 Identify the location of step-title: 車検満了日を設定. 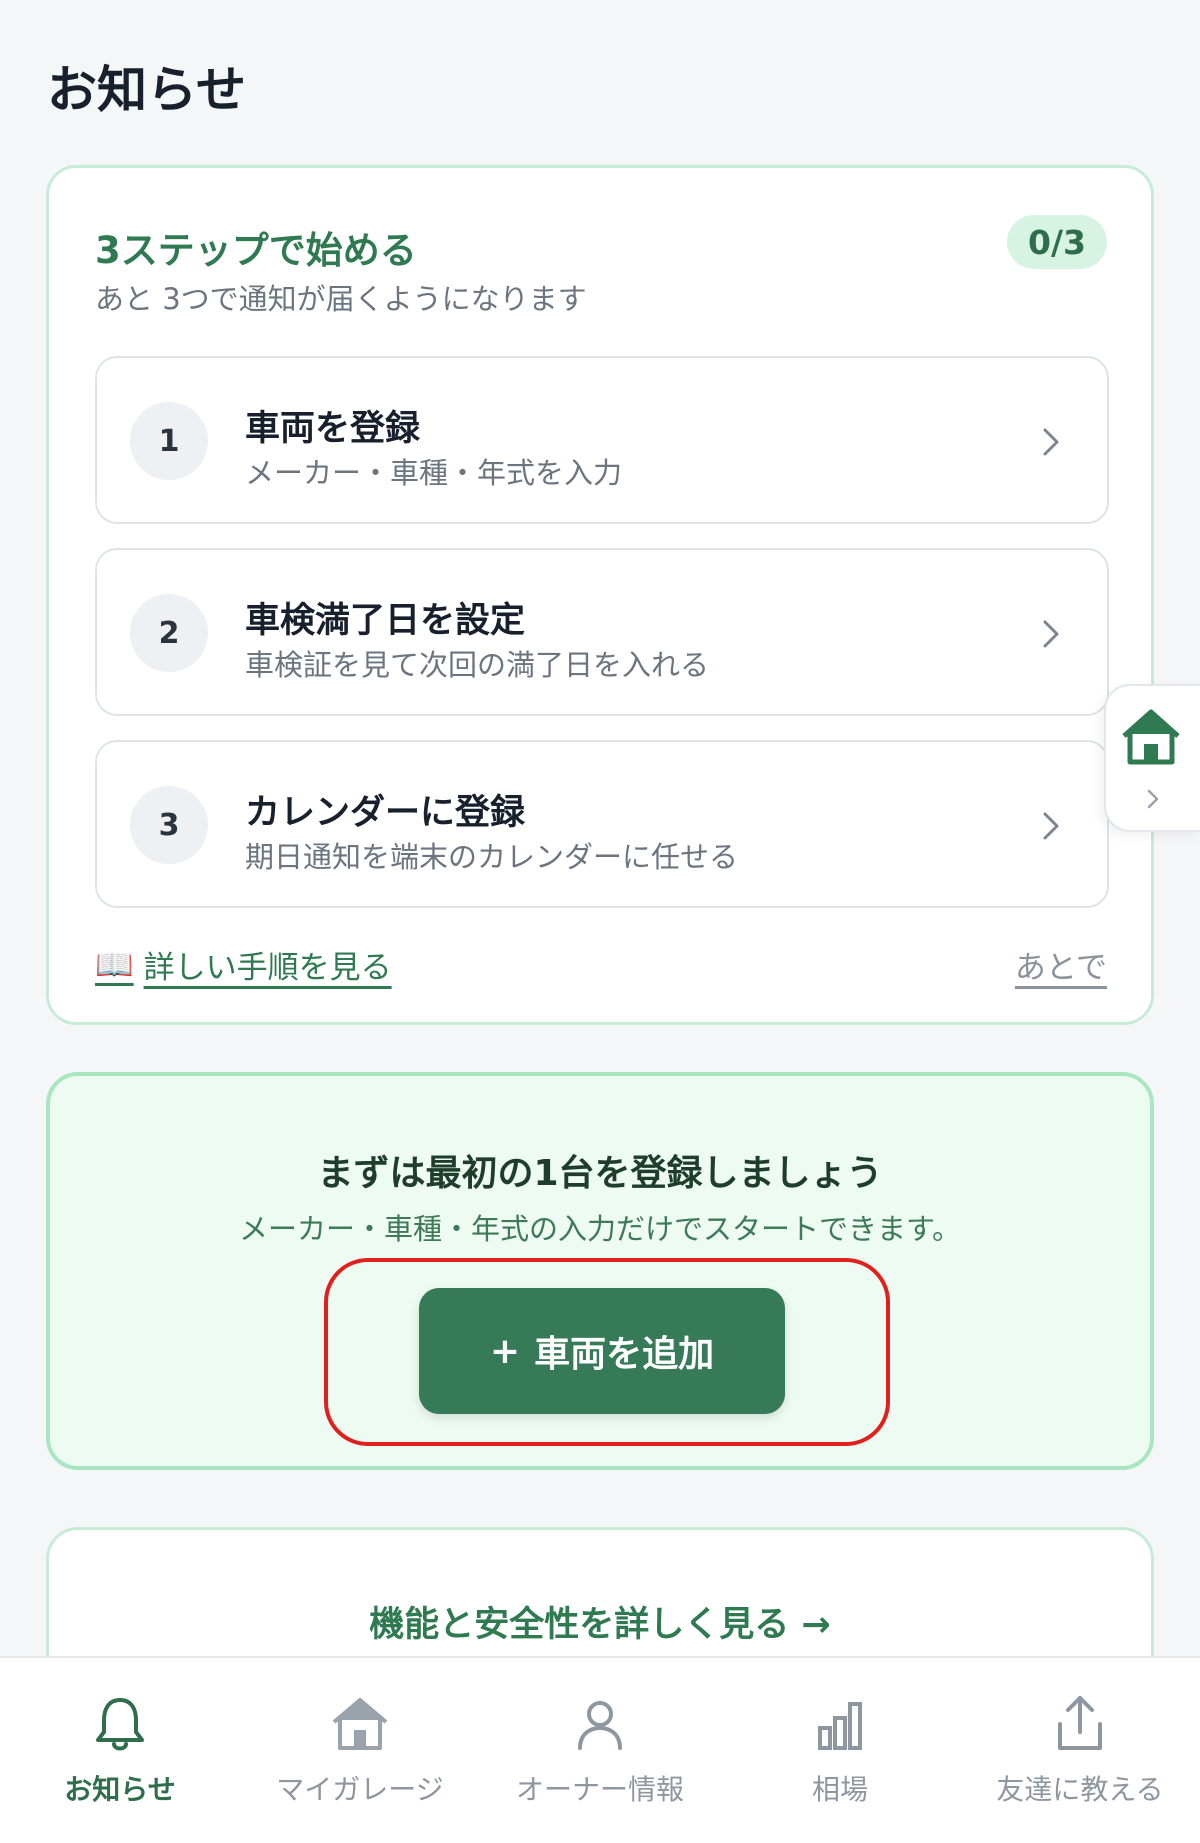
(385, 621).